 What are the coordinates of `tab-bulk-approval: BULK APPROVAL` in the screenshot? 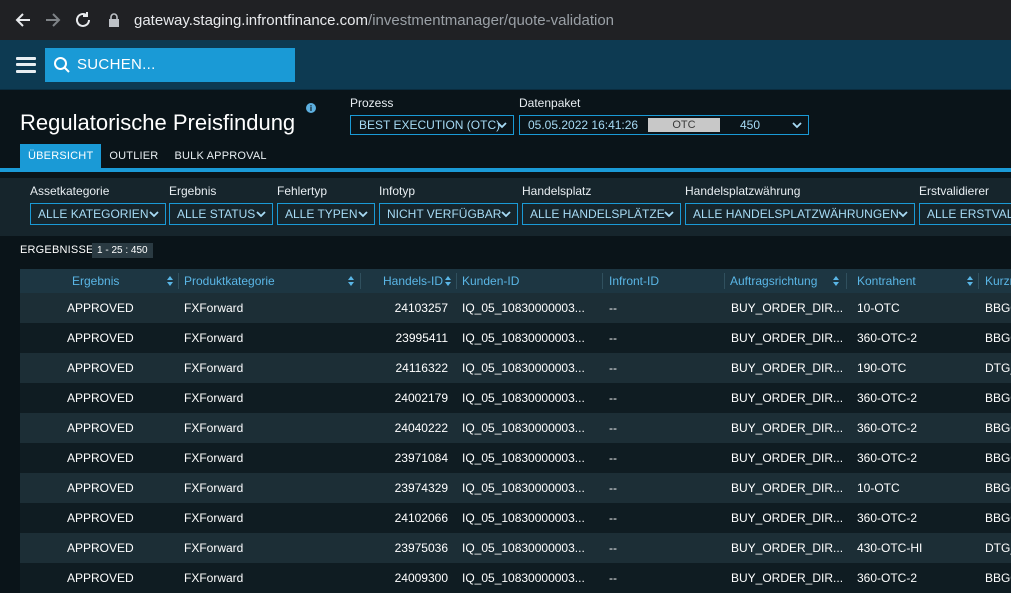 It's located at (220, 156).